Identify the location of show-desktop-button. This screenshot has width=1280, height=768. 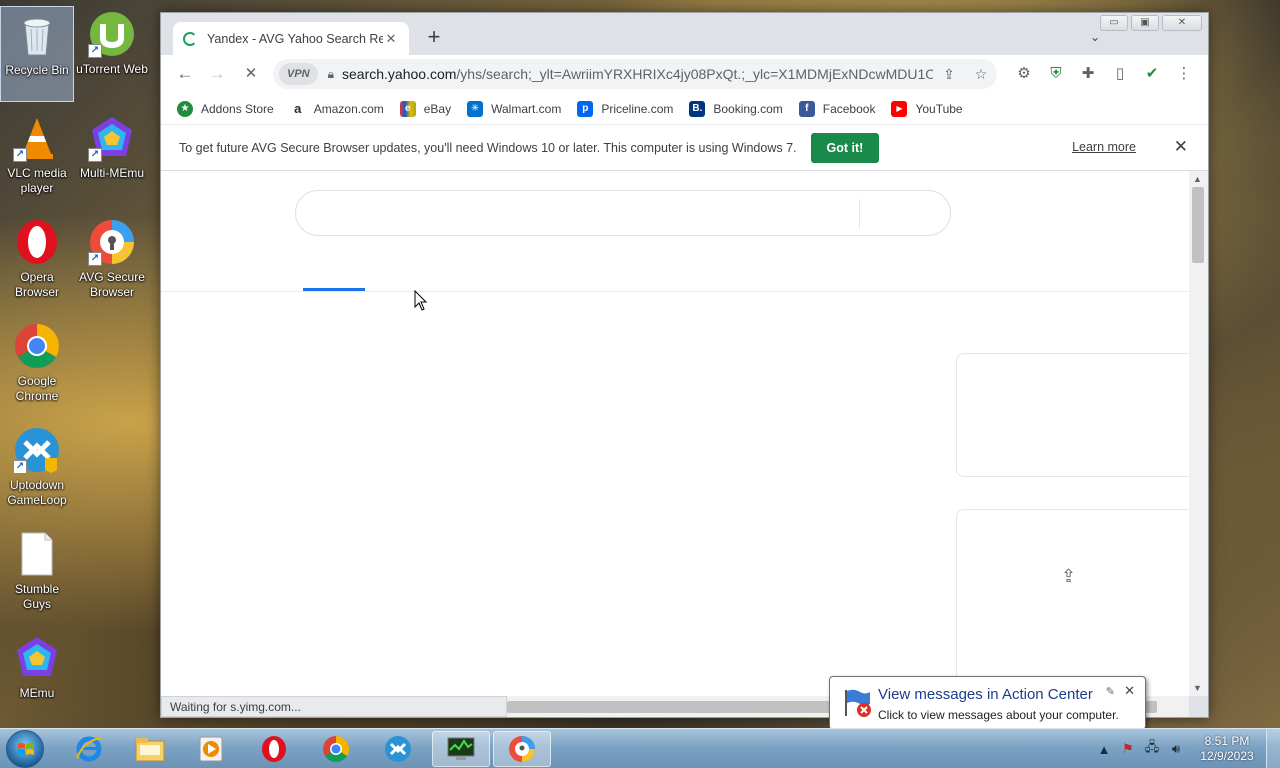
(1273, 748).